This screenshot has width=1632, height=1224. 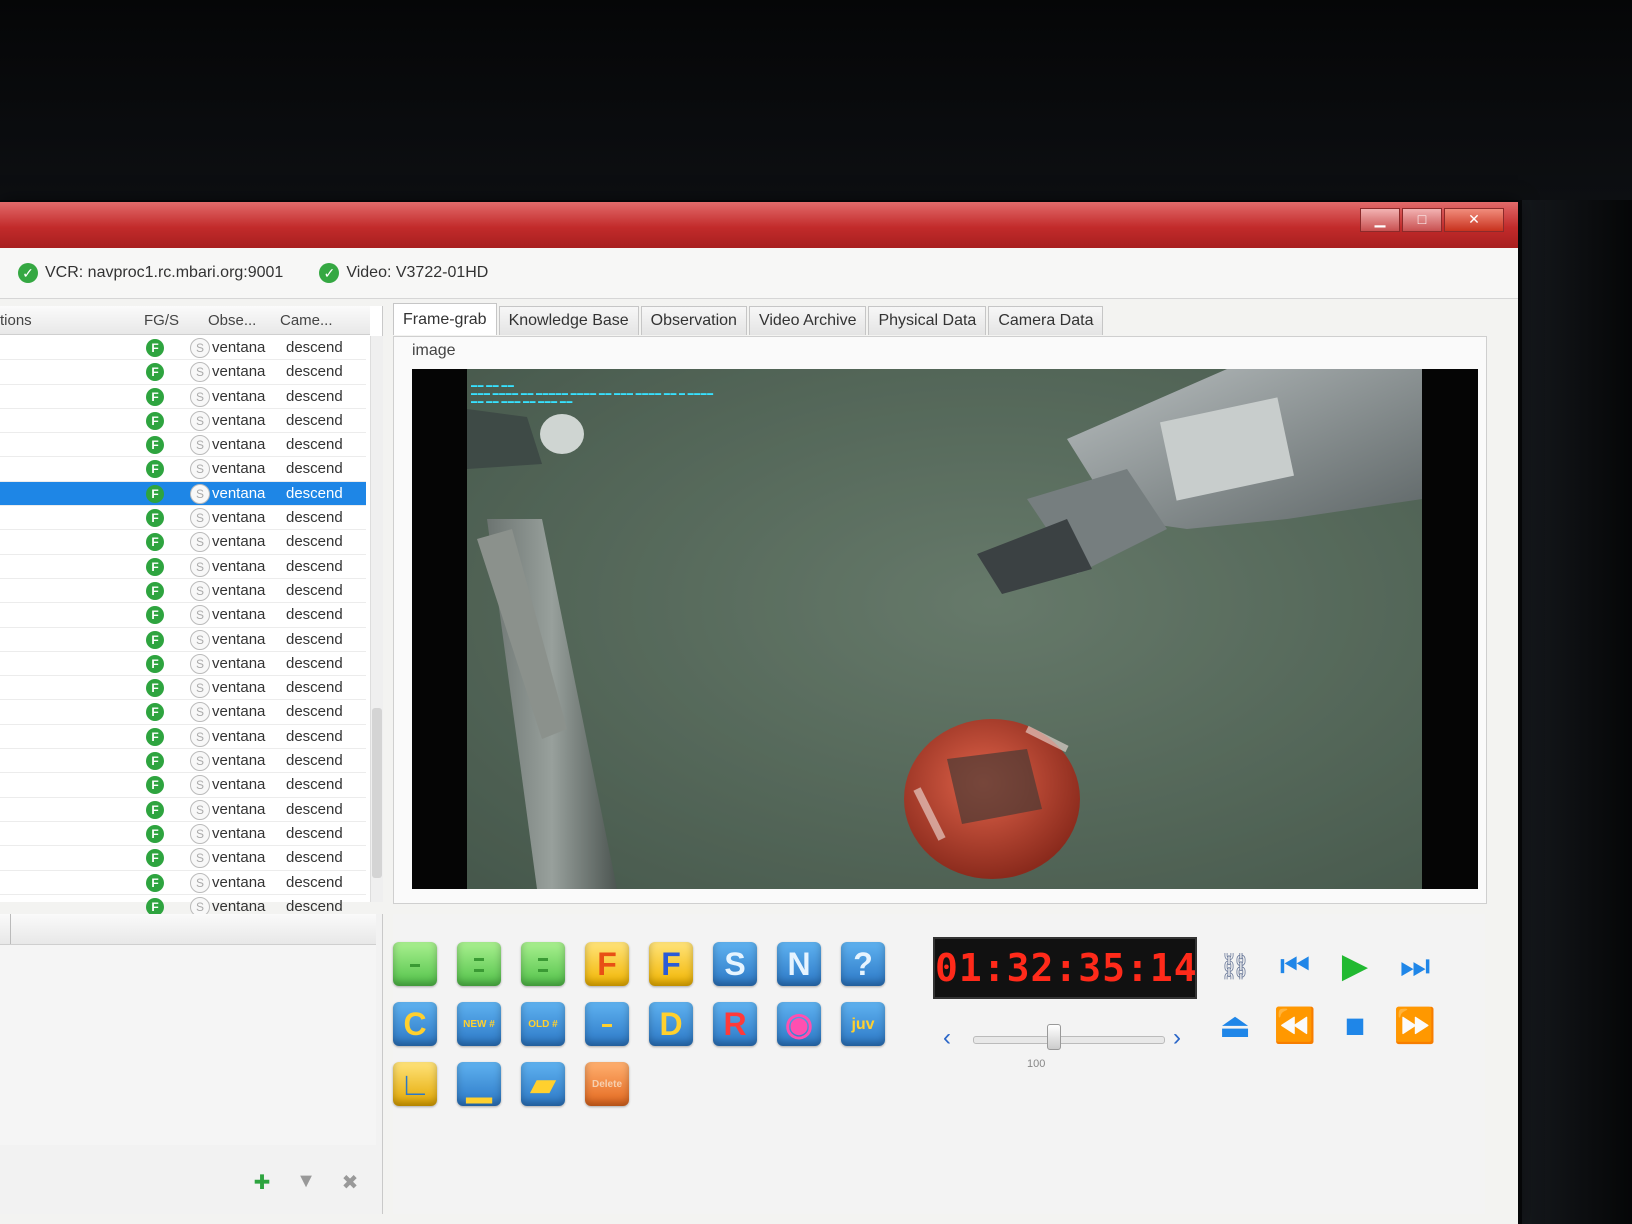 What do you see at coordinates (807, 320) in the screenshot?
I see `tab-video-archive: Video Archive` at bounding box center [807, 320].